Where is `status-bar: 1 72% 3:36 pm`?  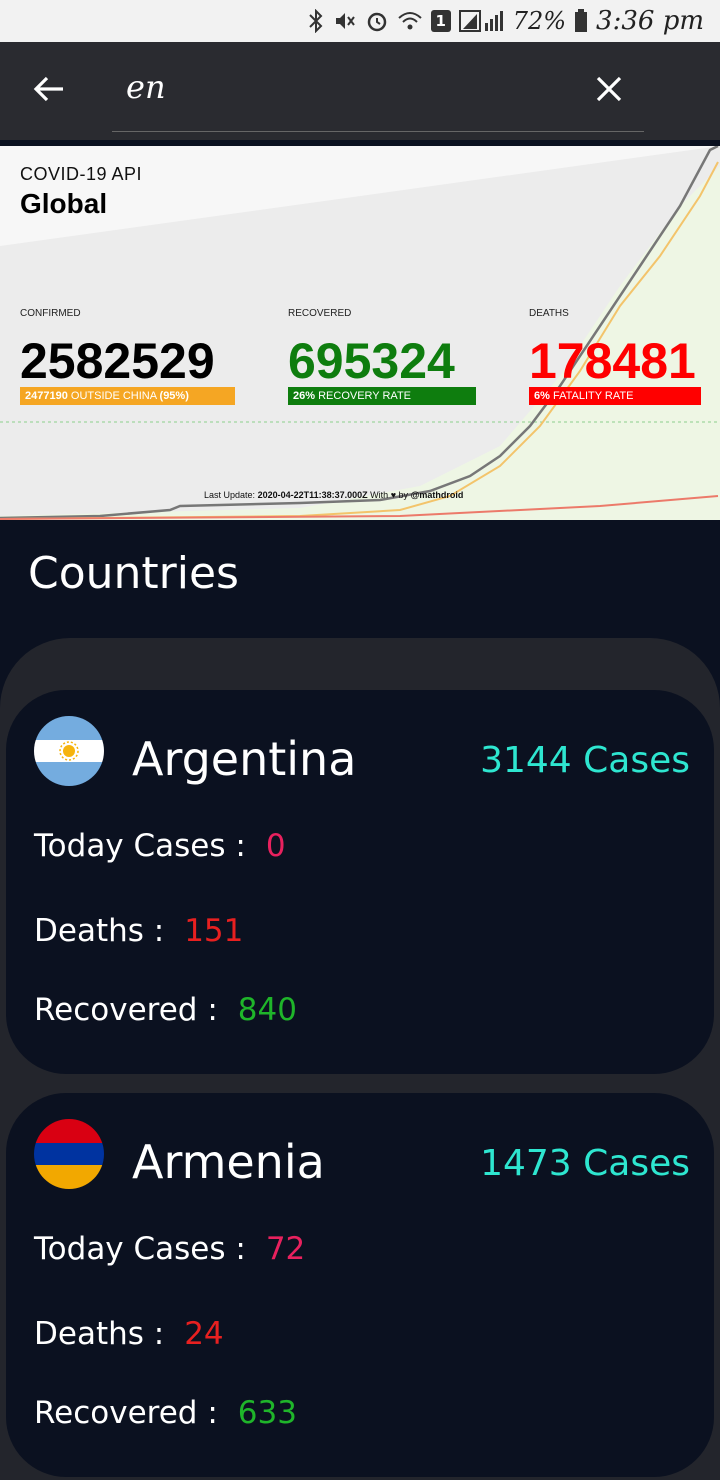 status-bar: 1 72% 3:36 pm is located at coordinates (360, 21).